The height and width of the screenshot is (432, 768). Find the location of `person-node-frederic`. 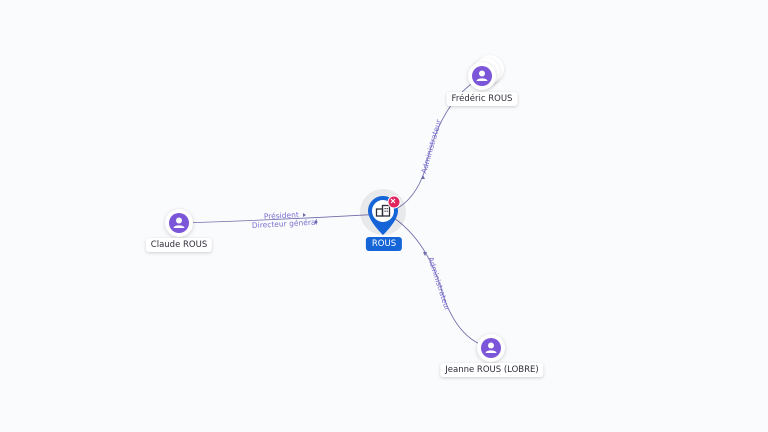

person-node-frederic is located at coordinates (482, 76).